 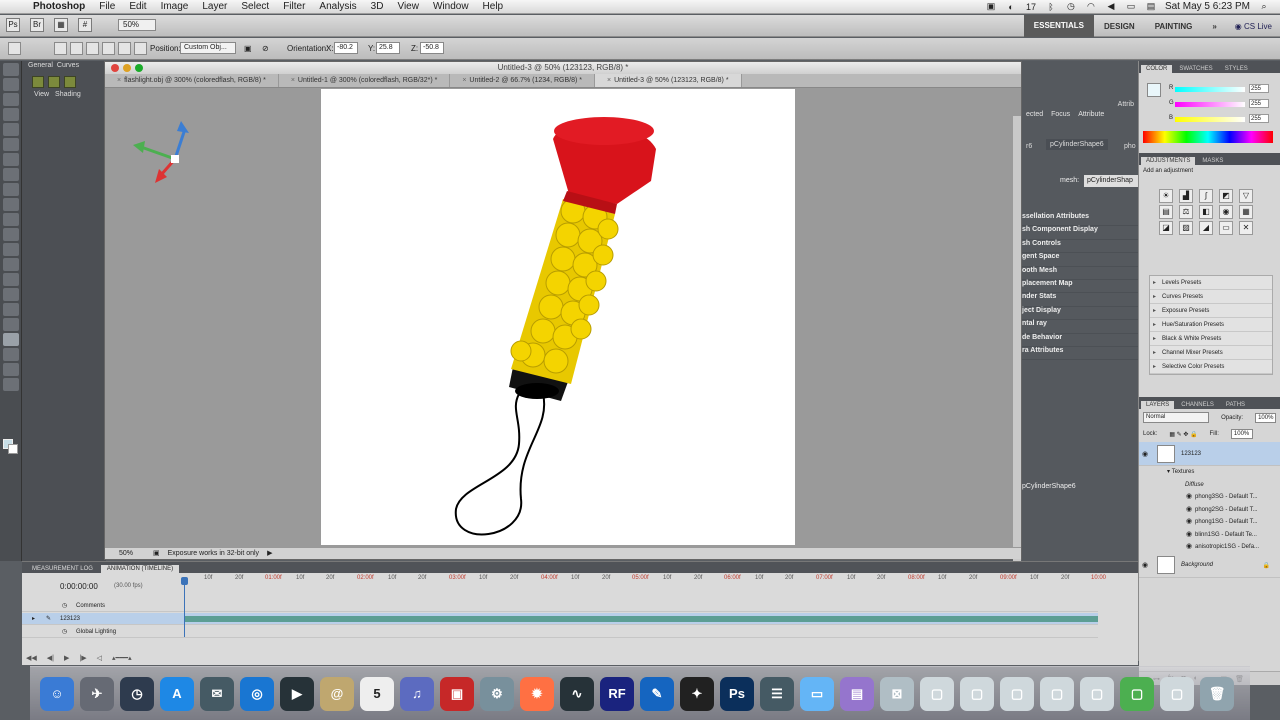 What do you see at coordinates (1011, 7) in the screenshot?
I see `sync-icon: ◐` at bounding box center [1011, 7].